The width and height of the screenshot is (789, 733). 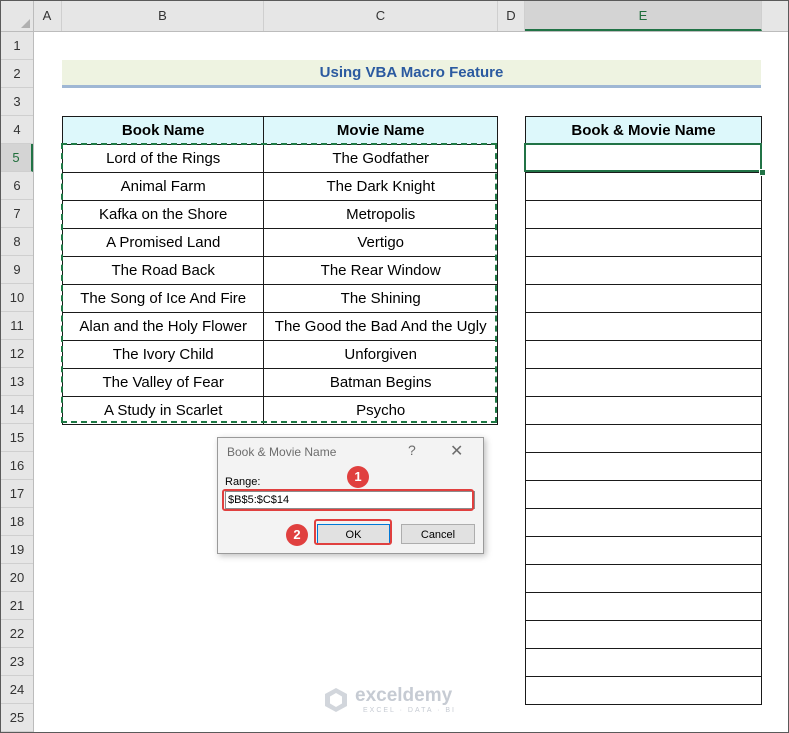 What do you see at coordinates (380, 298) in the screenshot?
I see `movie-name-cell: The Shining` at bounding box center [380, 298].